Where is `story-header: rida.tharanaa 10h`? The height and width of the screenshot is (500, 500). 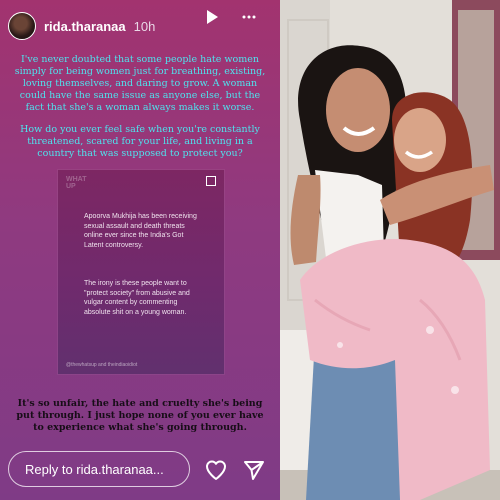
story-header: rida.tharanaa 10h is located at coordinates (140, 26).